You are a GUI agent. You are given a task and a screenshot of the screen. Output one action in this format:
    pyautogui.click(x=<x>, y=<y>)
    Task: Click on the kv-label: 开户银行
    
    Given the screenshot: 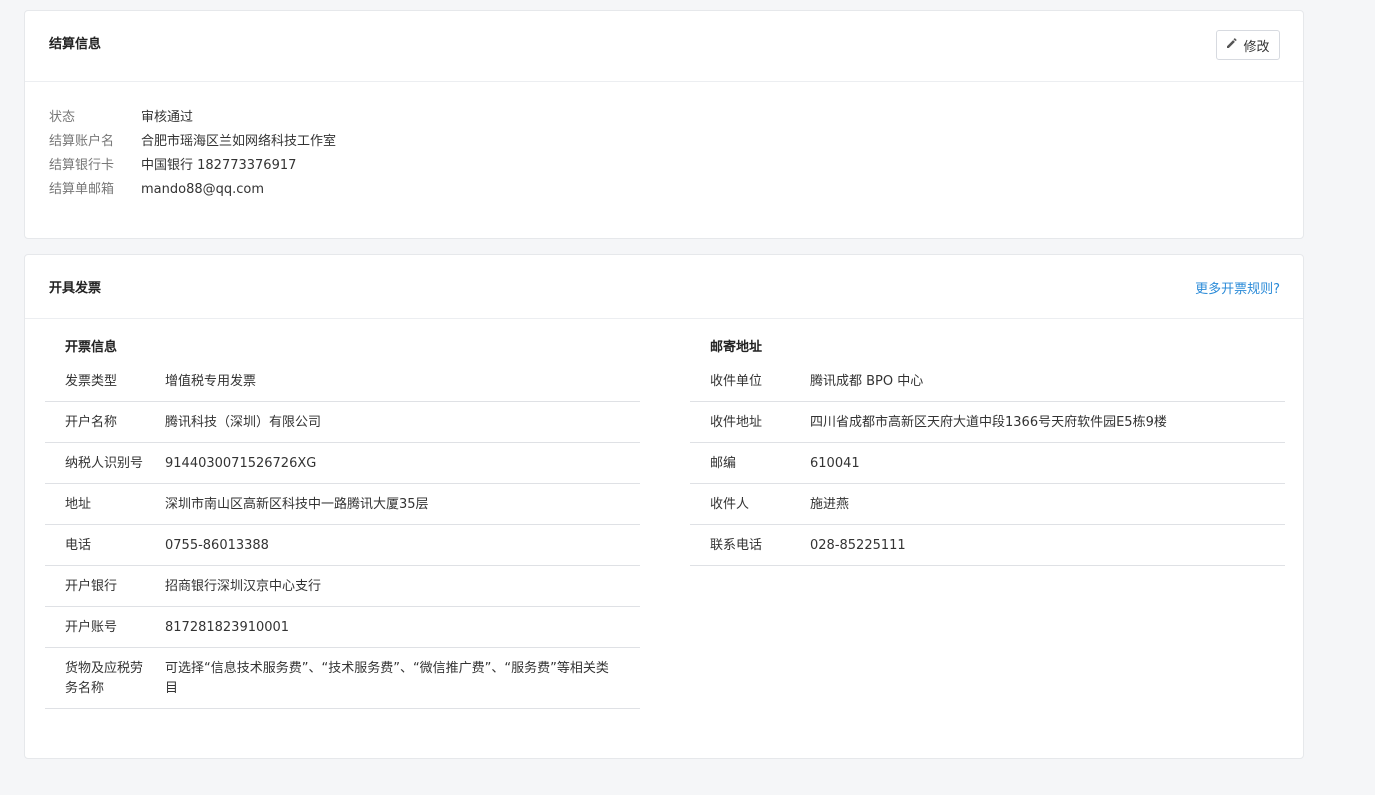 What is the action you would take?
    pyautogui.click(x=91, y=586)
    